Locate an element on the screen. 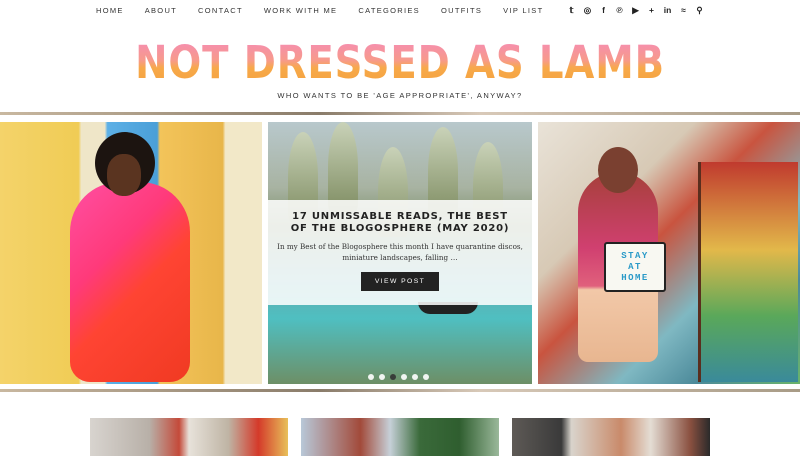  pinterest-icon: ℗ is located at coordinates (619, 10).